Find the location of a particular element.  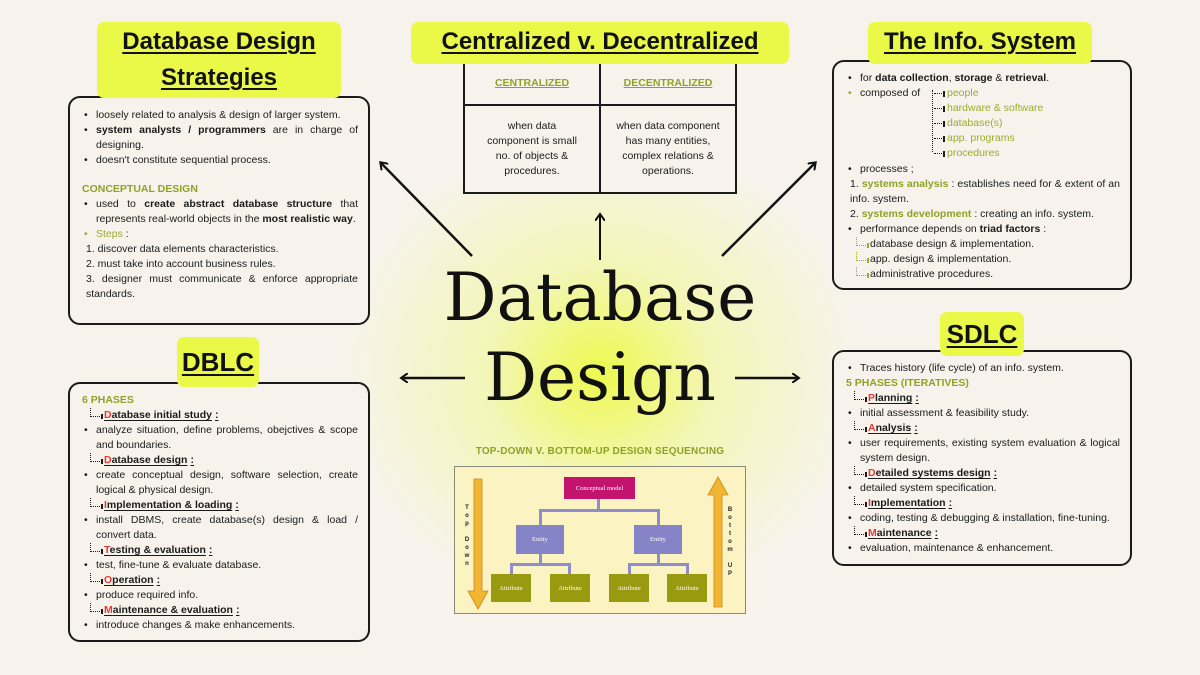

dblc-phase-title: Maintenance & evaluation is located at coordinates (168, 610).